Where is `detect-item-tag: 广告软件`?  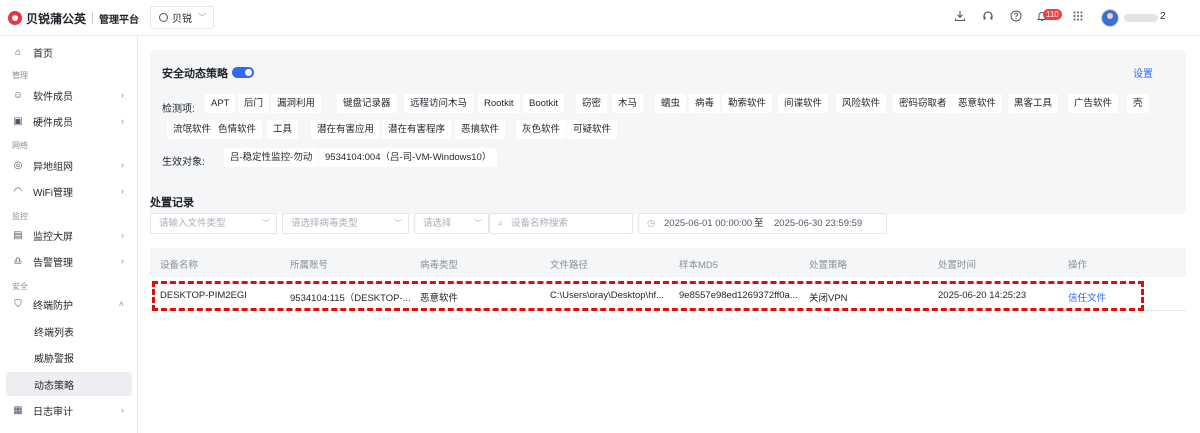 detect-item-tag: 广告软件 is located at coordinates (1093, 103).